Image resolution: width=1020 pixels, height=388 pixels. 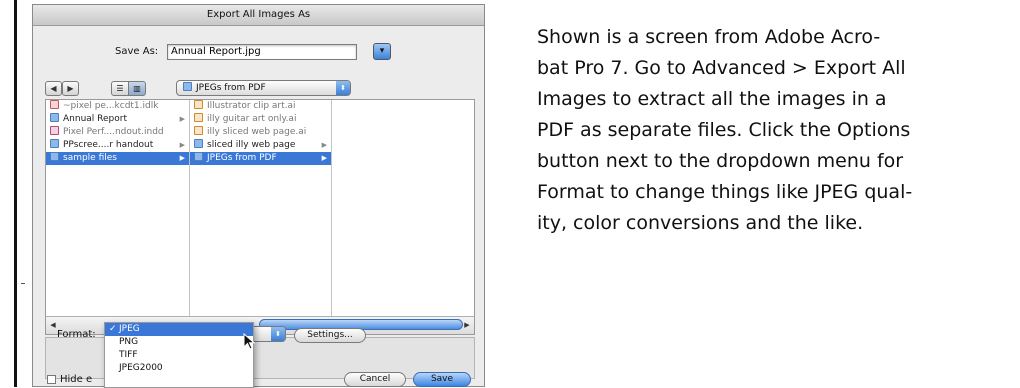 What do you see at coordinates (15, 193) in the screenshot?
I see `page-left-rule` at bounding box center [15, 193].